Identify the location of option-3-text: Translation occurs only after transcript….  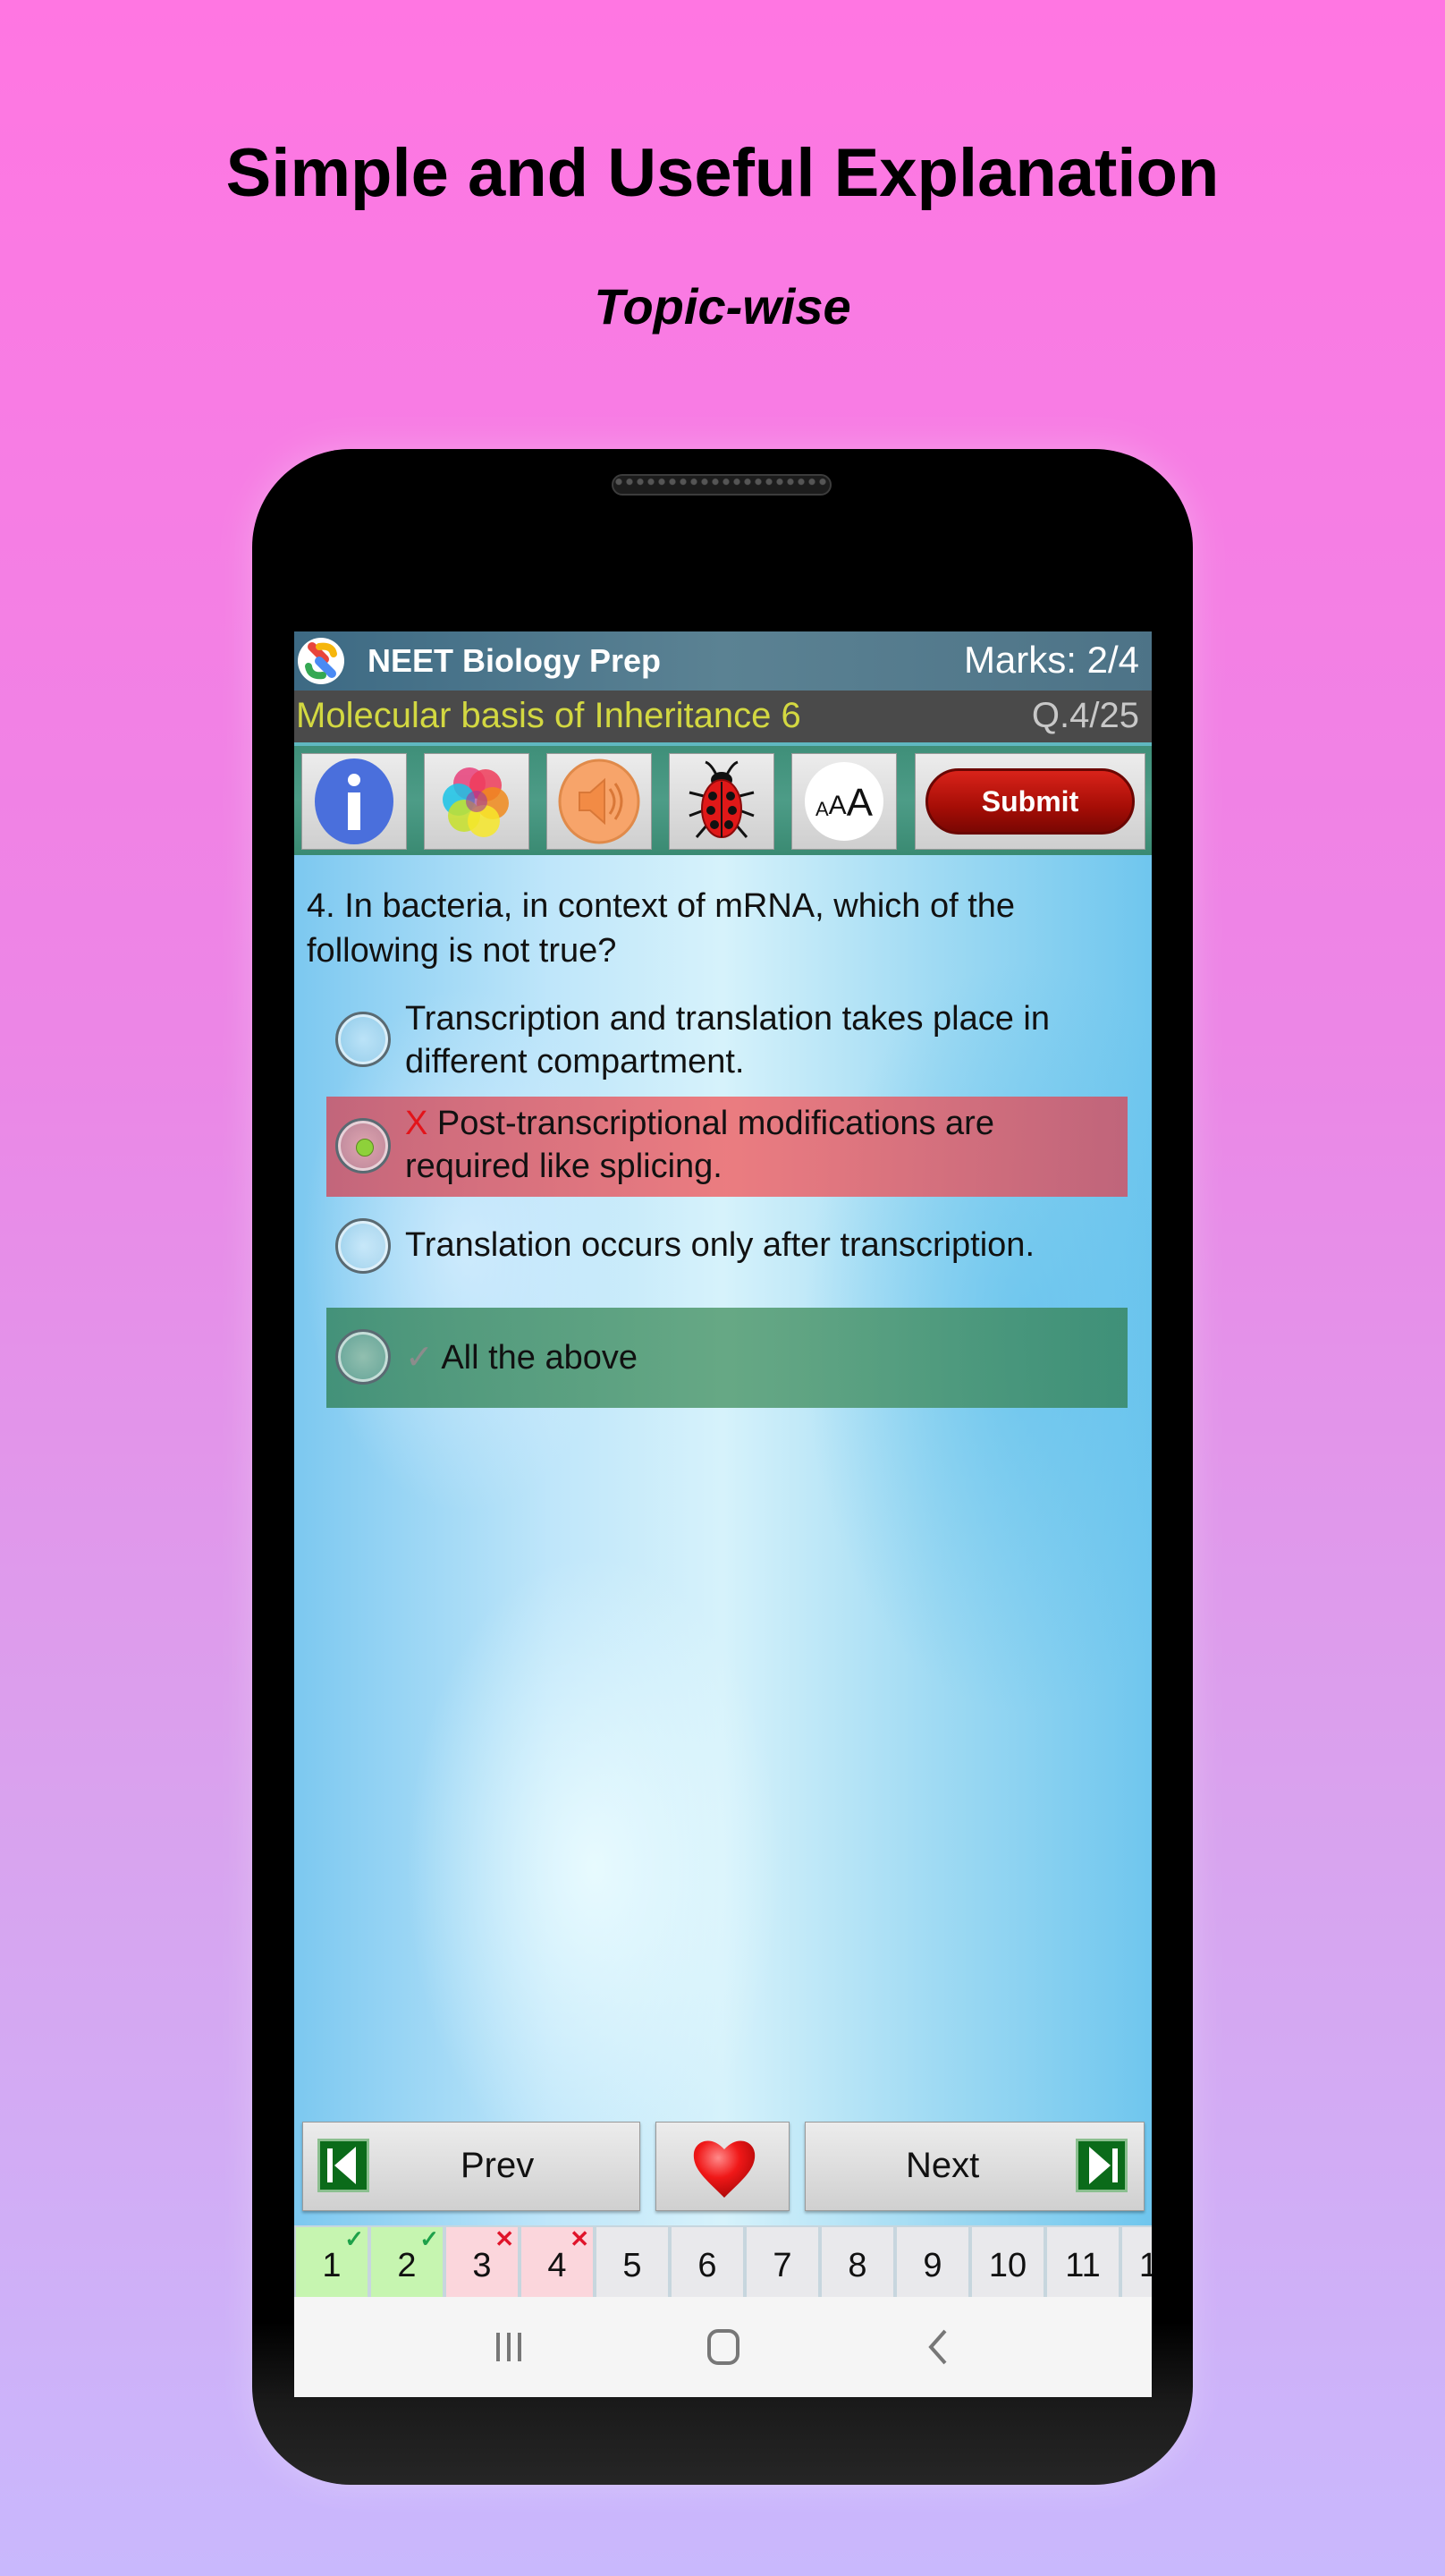
(720, 1245).